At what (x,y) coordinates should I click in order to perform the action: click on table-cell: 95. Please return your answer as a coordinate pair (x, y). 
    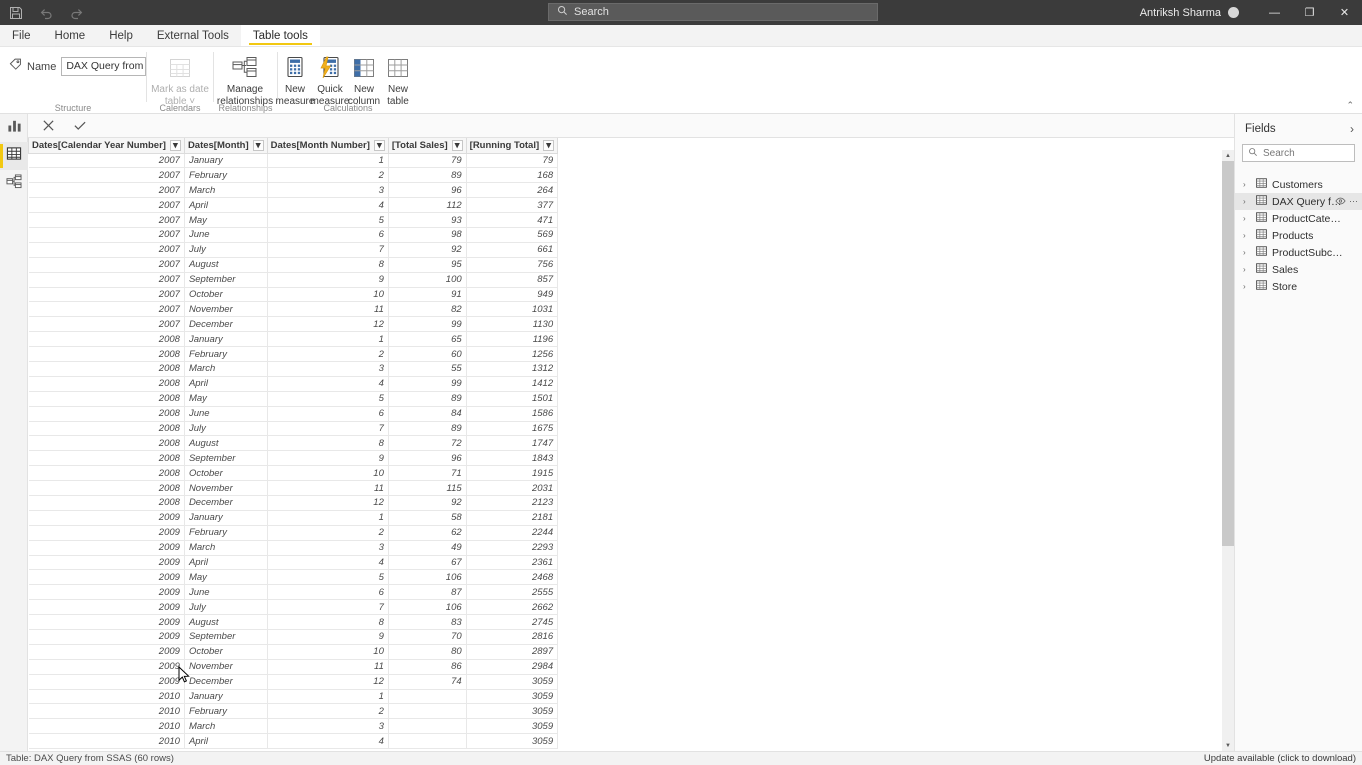
    Looking at the image, I should click on (427, 265).